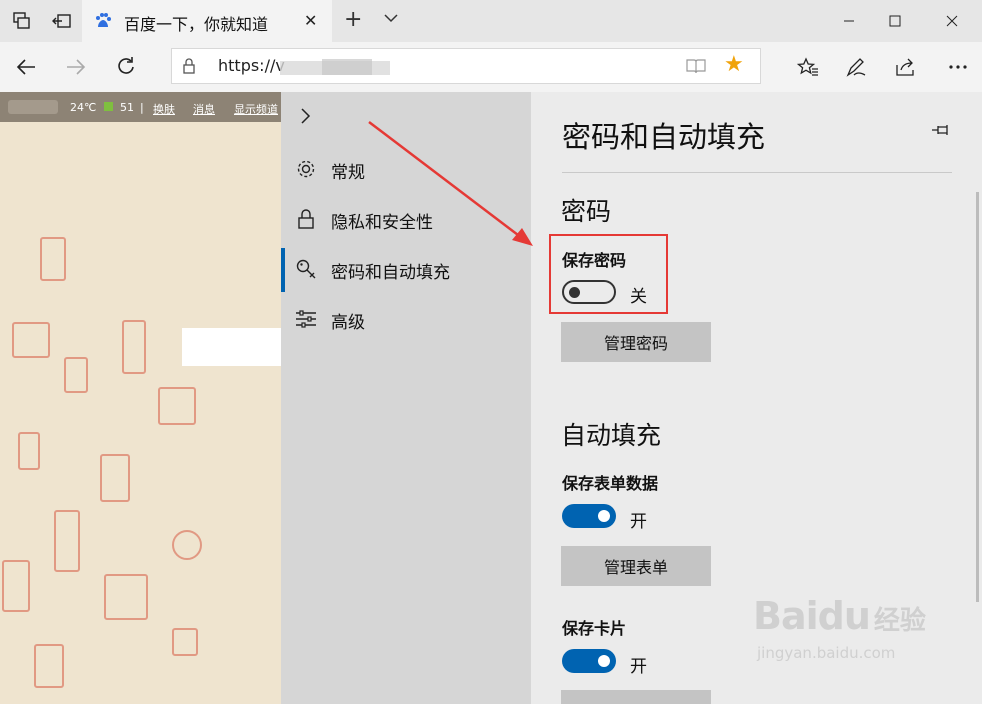 This screenshot has width=982, height=704. I want to click on section-heading-autofill: 自动填充, so click(611, 435).